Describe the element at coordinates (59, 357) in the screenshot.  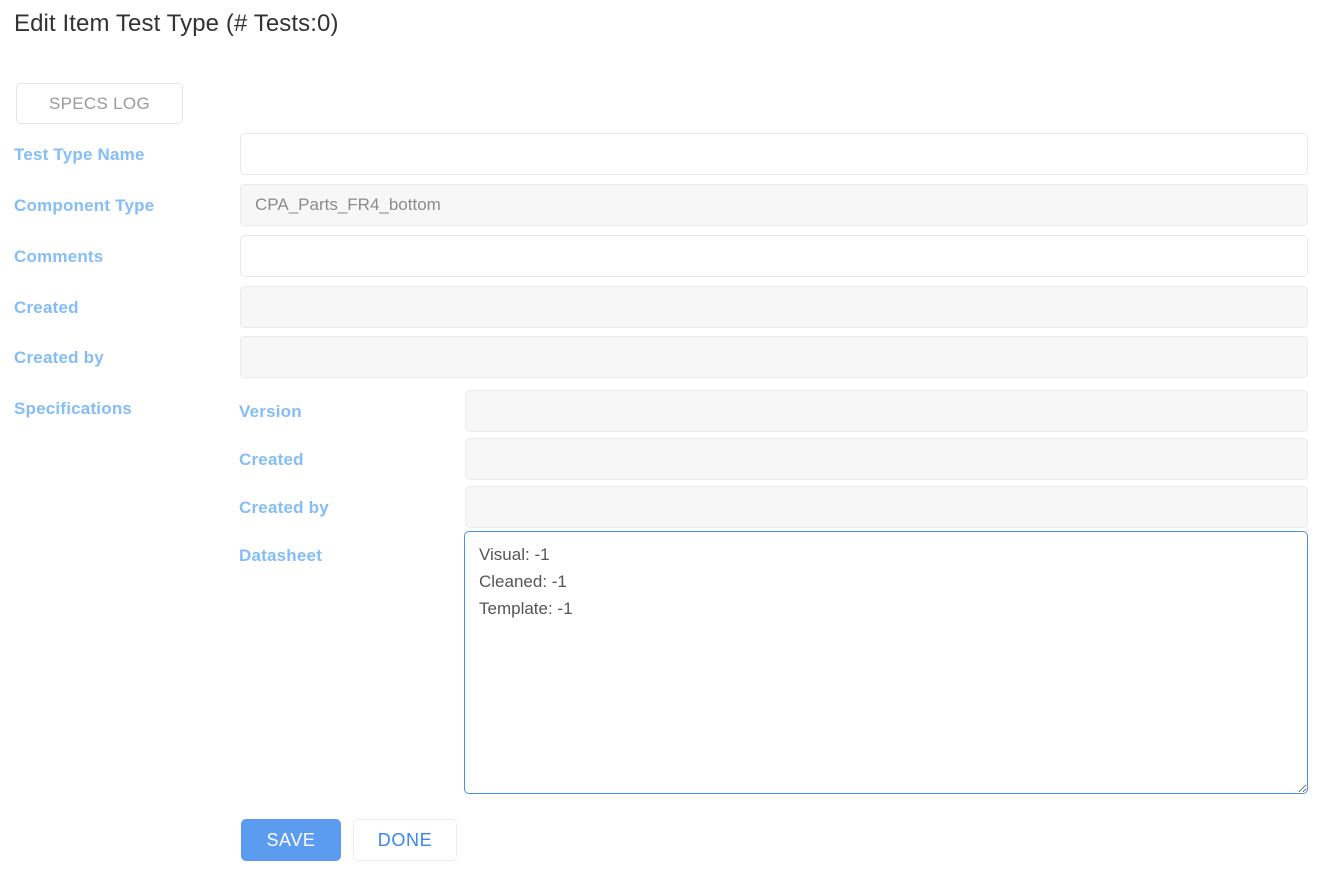
I see `label-created-by: Created by` at that location.